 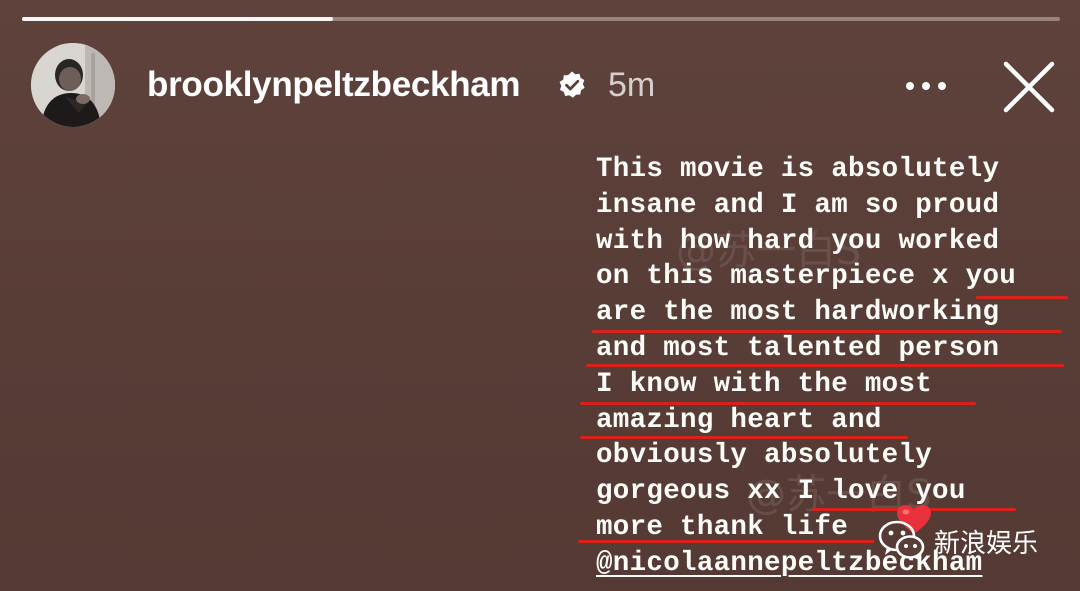 I want to click on more-horizontal-icon, so click(x=926, y=86).